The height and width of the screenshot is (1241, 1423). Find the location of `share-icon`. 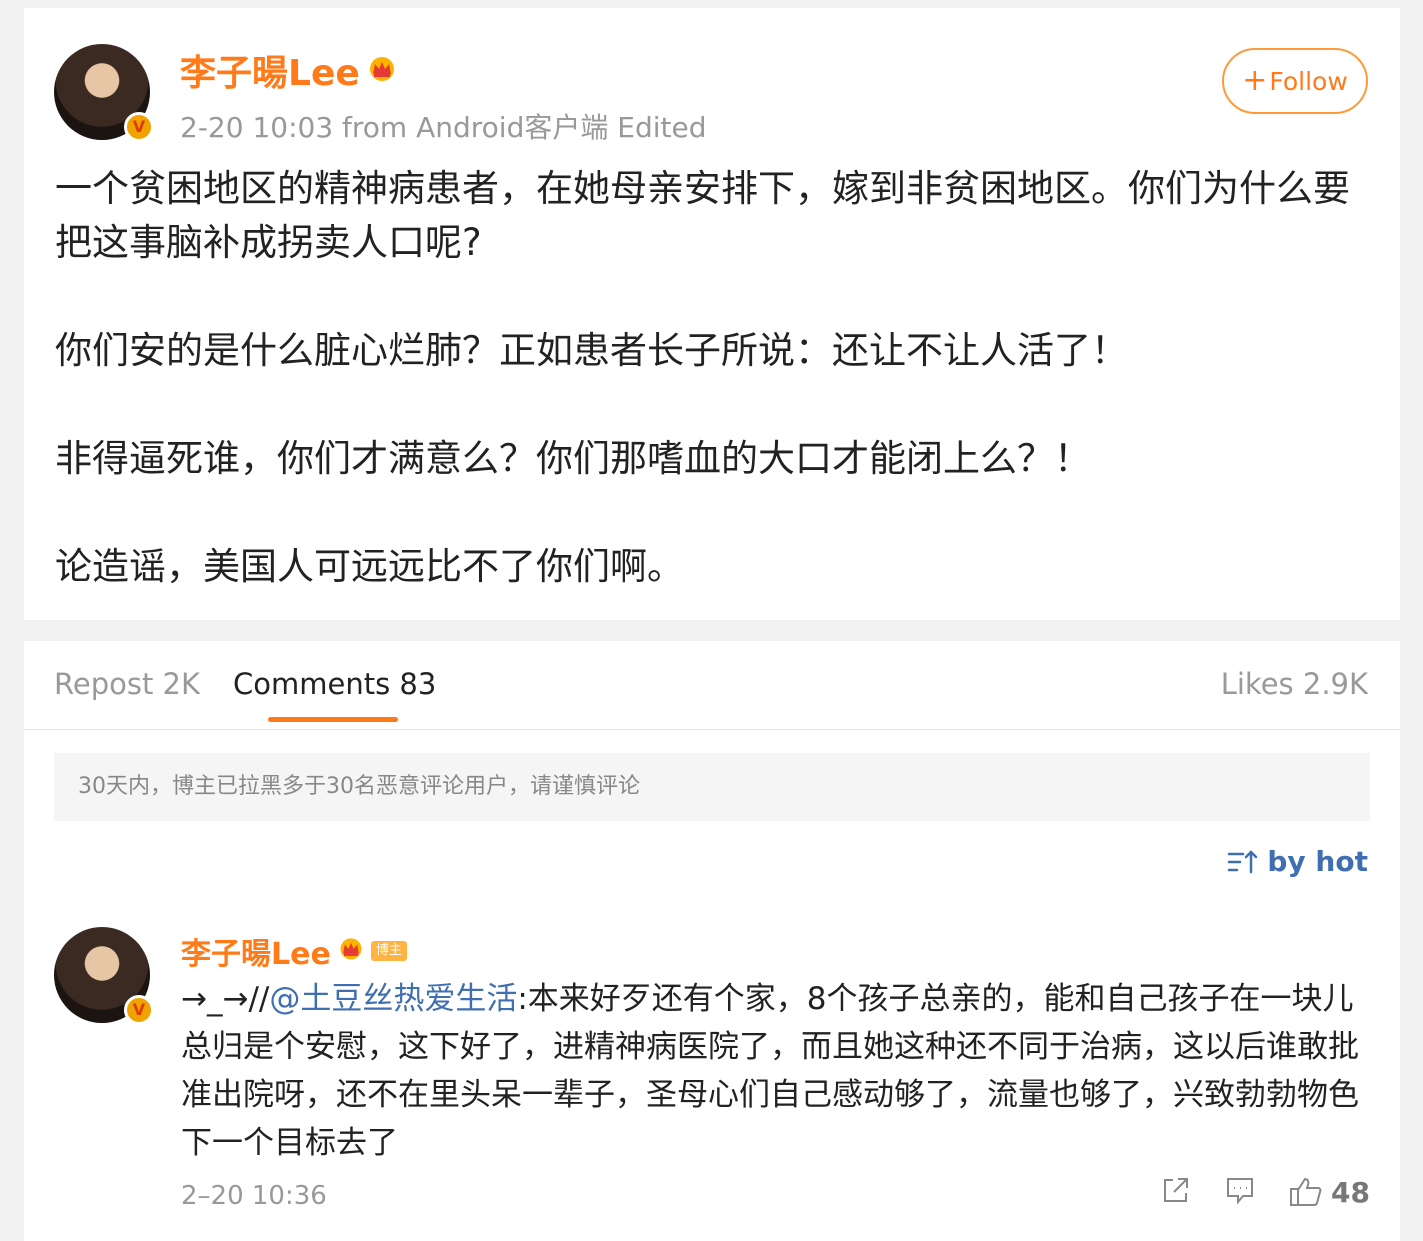

share-icon is located at coordinates (1176, 1192).